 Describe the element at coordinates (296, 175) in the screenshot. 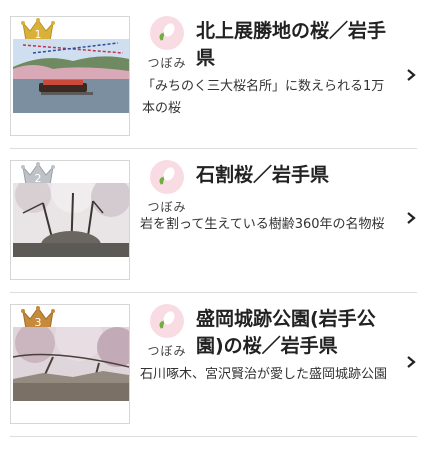

I see `spot-title: 石割桜／岩手県` at that location.